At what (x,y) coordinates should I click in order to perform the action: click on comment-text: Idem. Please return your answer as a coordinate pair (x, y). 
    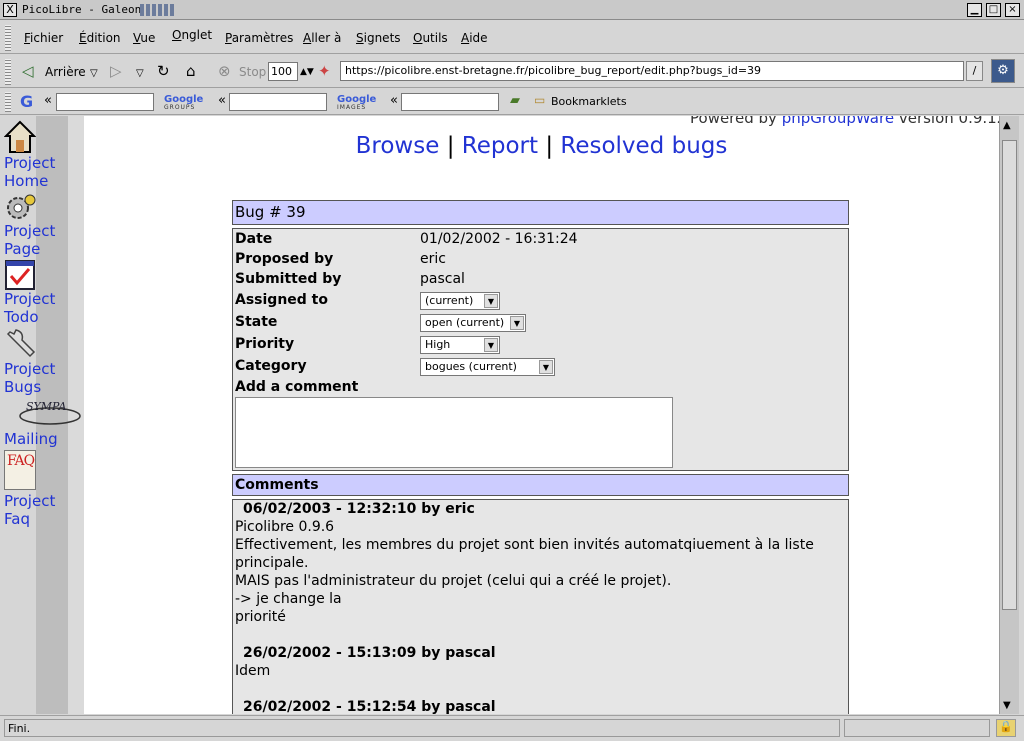
    Looking at the image, I should click on (253, 671).